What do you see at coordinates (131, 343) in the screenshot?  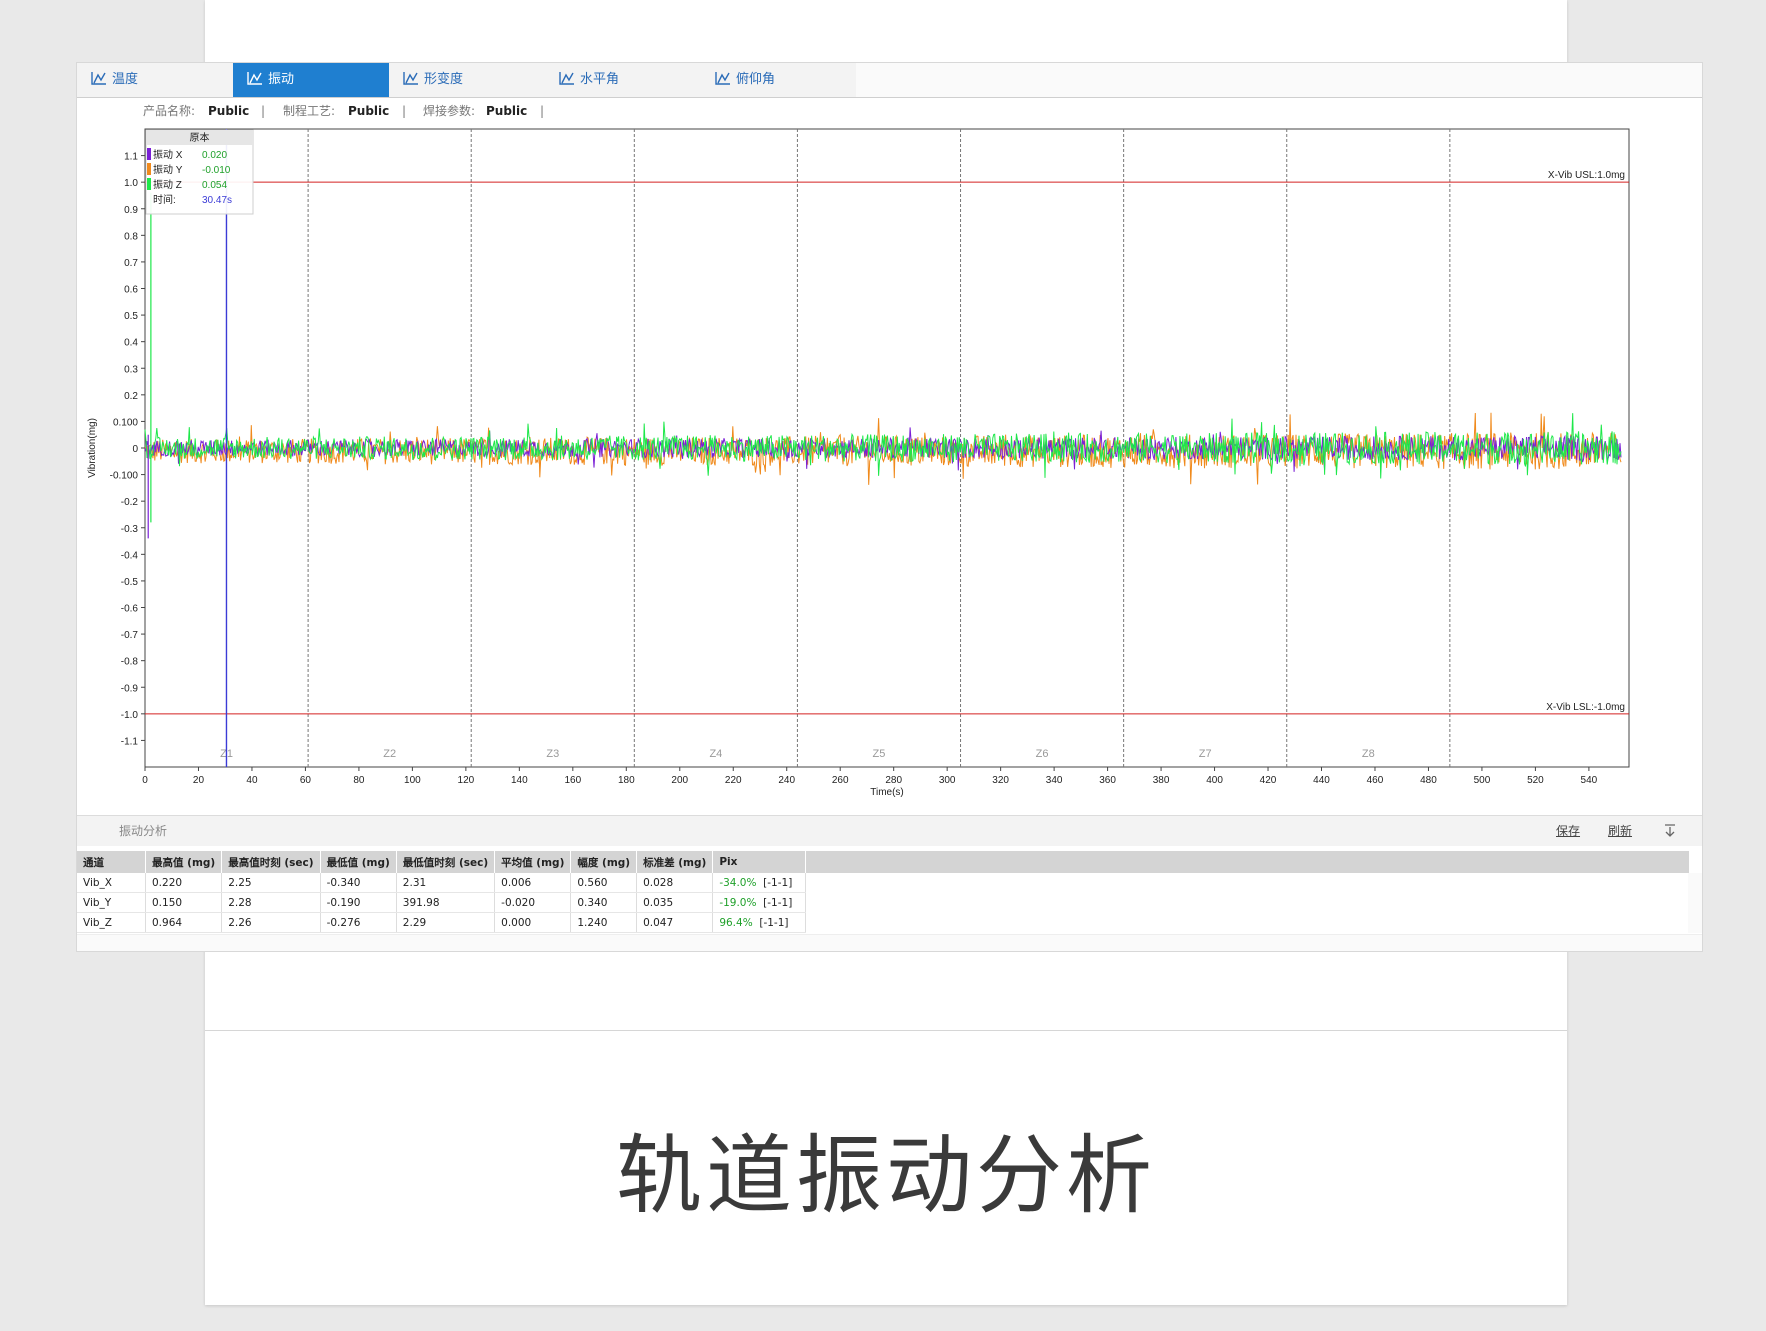 I see `y-tick-label: 0.4` at bounding box center [131, 343].